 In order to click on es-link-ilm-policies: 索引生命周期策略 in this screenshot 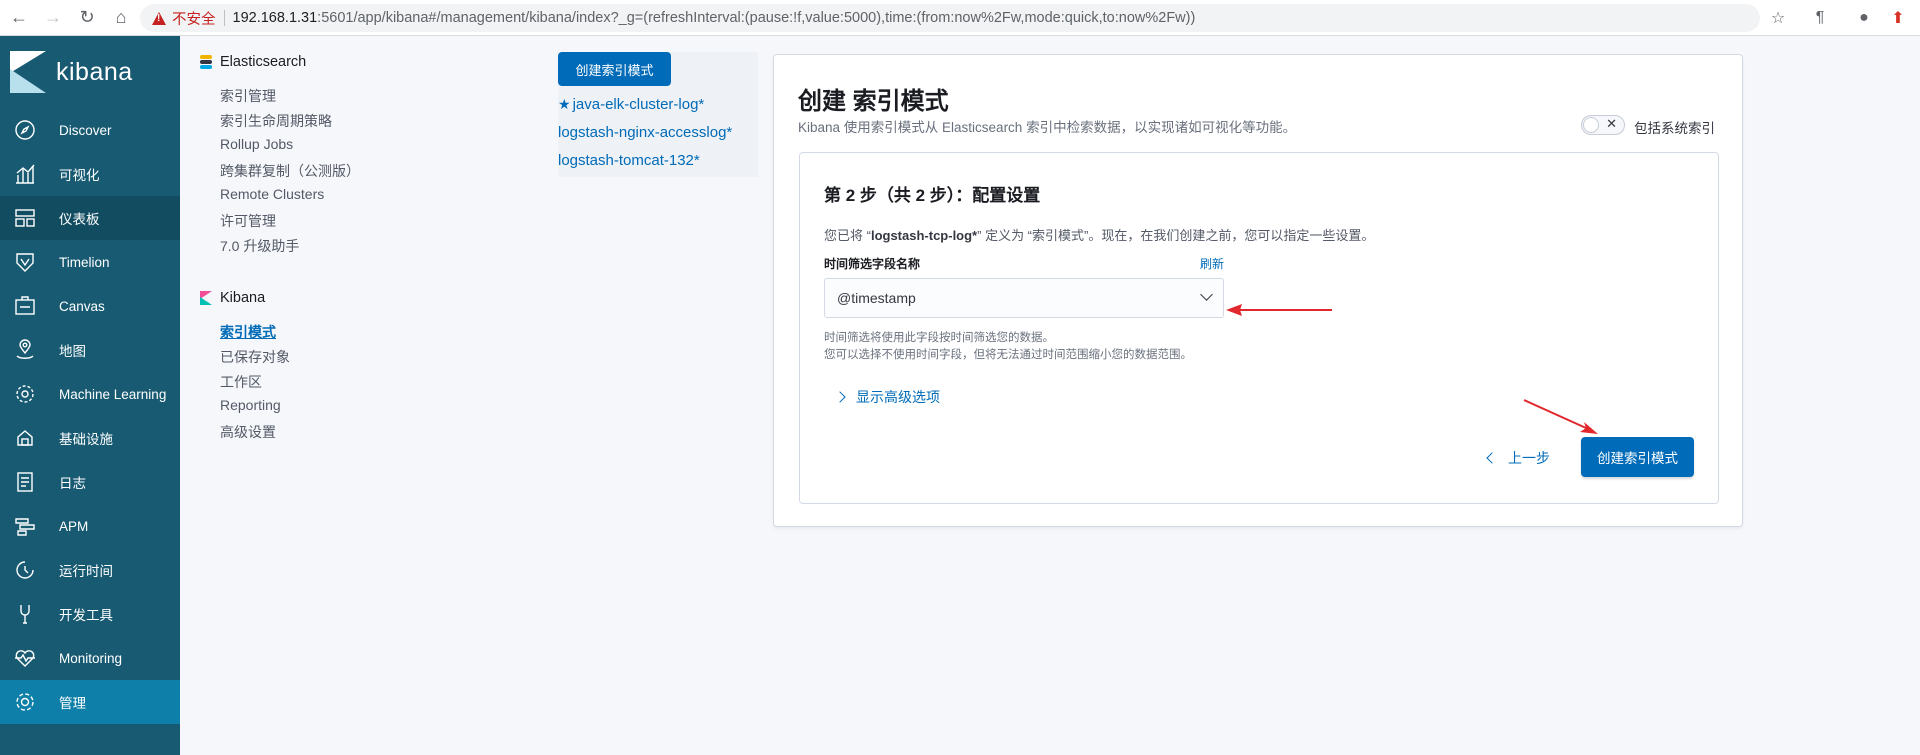, I will do `click(276, 121)`.